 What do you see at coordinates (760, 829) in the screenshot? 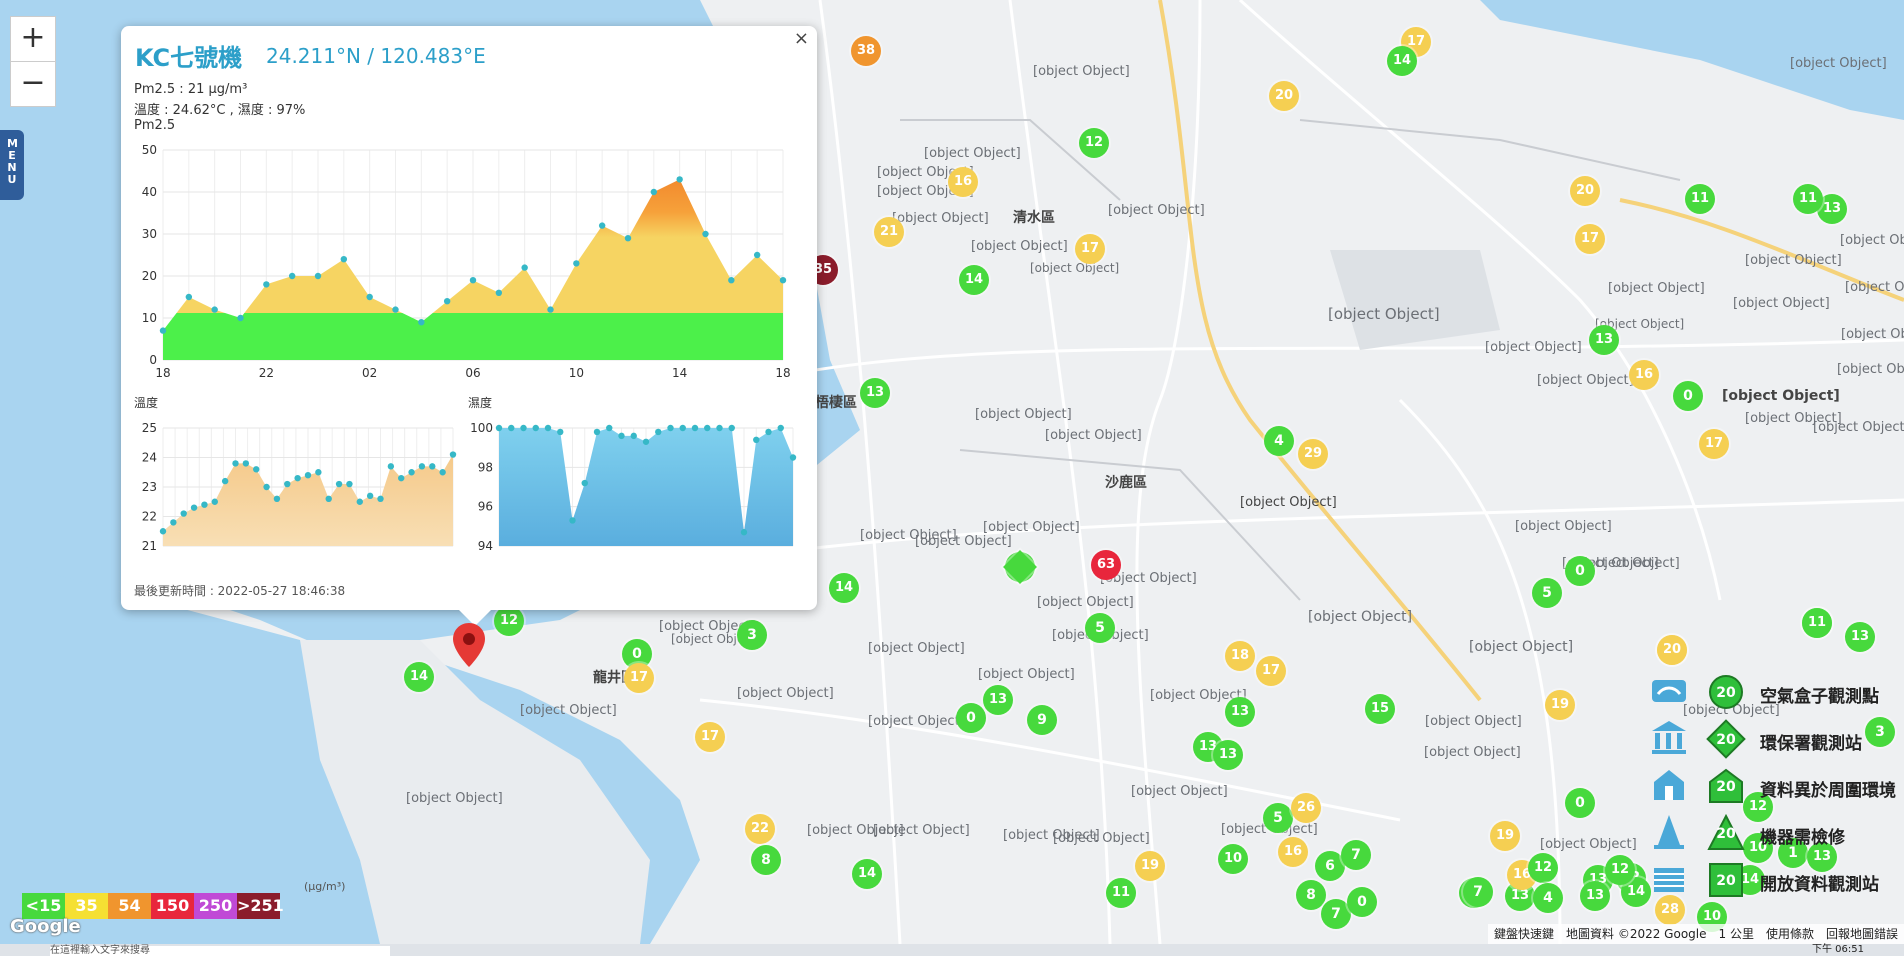
I see `aq-sensor-marker: 22` at bounding box center [760, 829].